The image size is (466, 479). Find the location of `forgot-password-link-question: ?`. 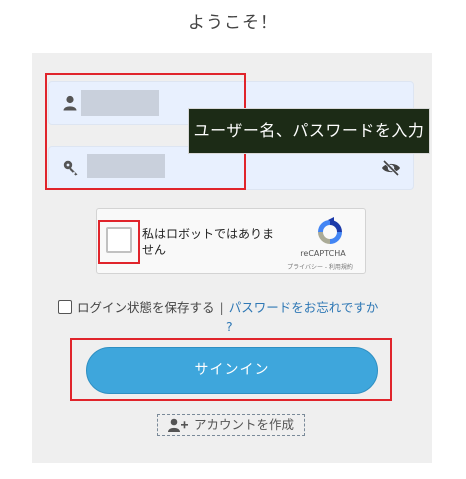

forgot-password-link-question: ? is located at coordinates (229, 326).